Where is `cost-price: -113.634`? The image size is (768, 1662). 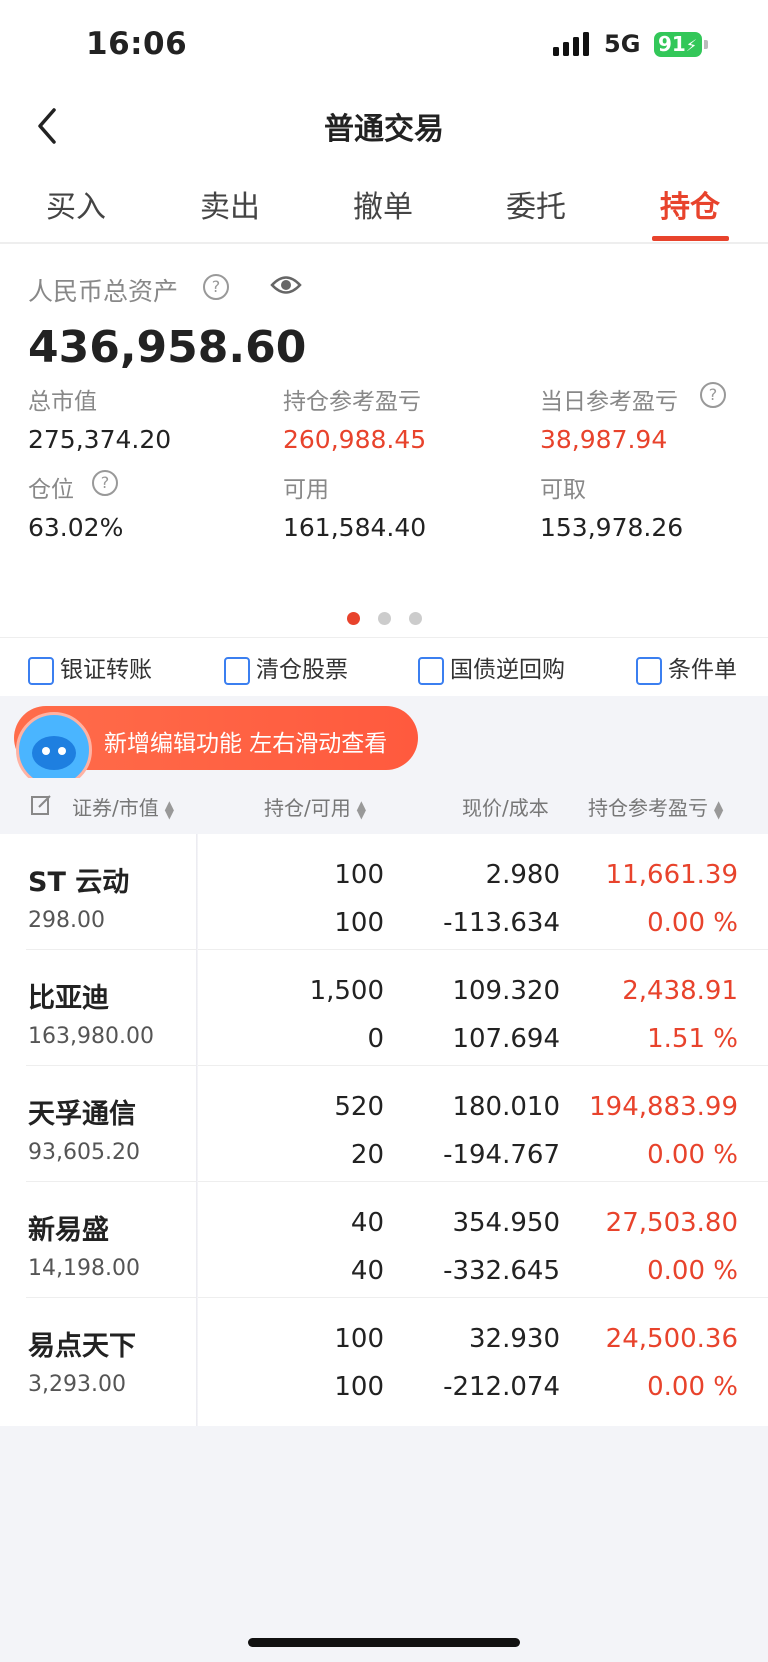
cost-price: -113.634 is located at coordinates (501, 923).